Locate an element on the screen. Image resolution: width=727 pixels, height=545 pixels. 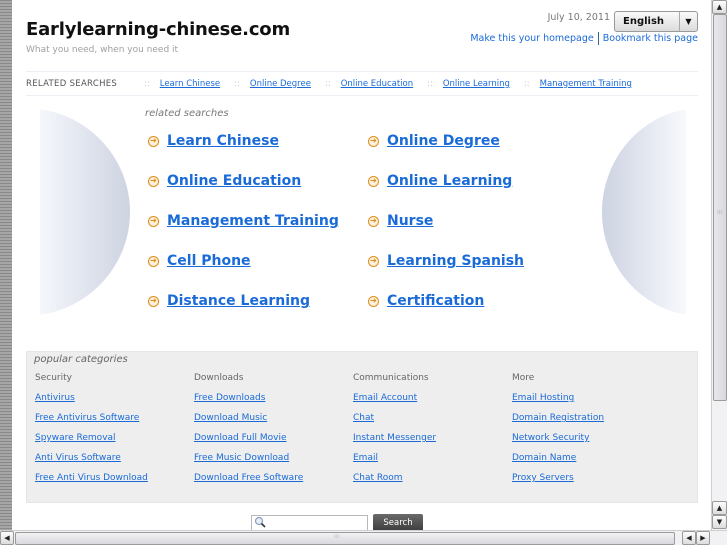
scroll-left-button: ◀ is located at coordinates (7, 538).